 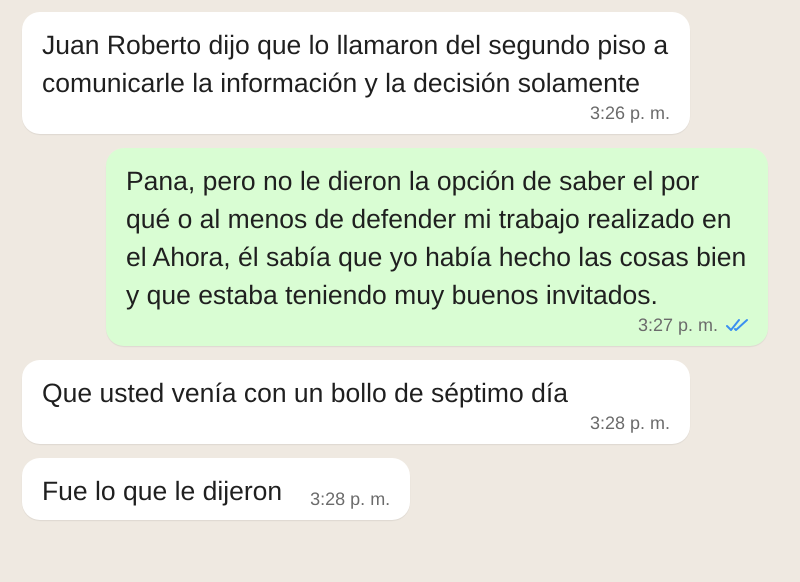 I want to click on message-text: Fue lo que le dijeron, so click(x=162, y=491).